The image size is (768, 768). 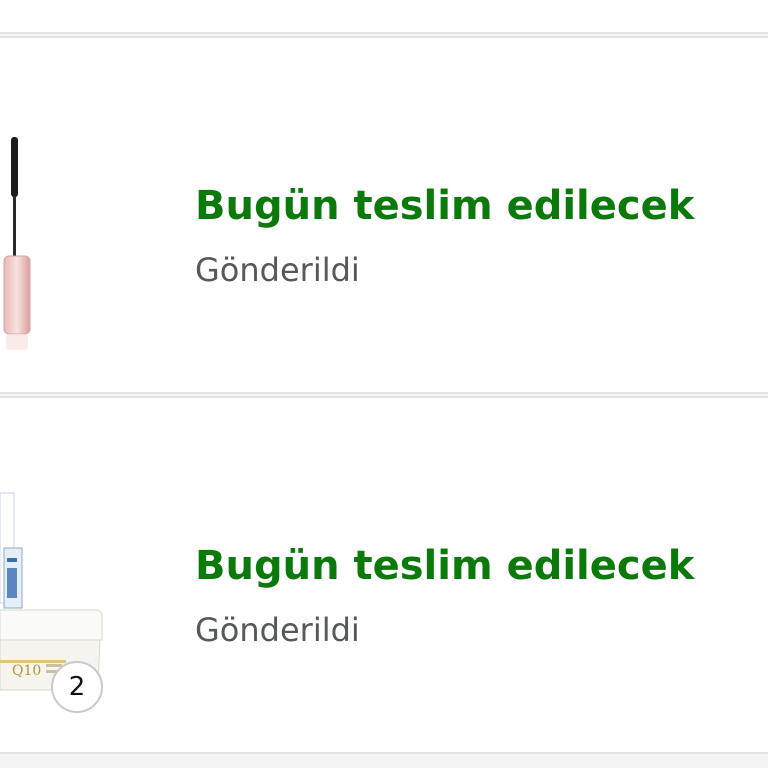 I want to click on quantity-badge: 2, so click(x=77, y=687).